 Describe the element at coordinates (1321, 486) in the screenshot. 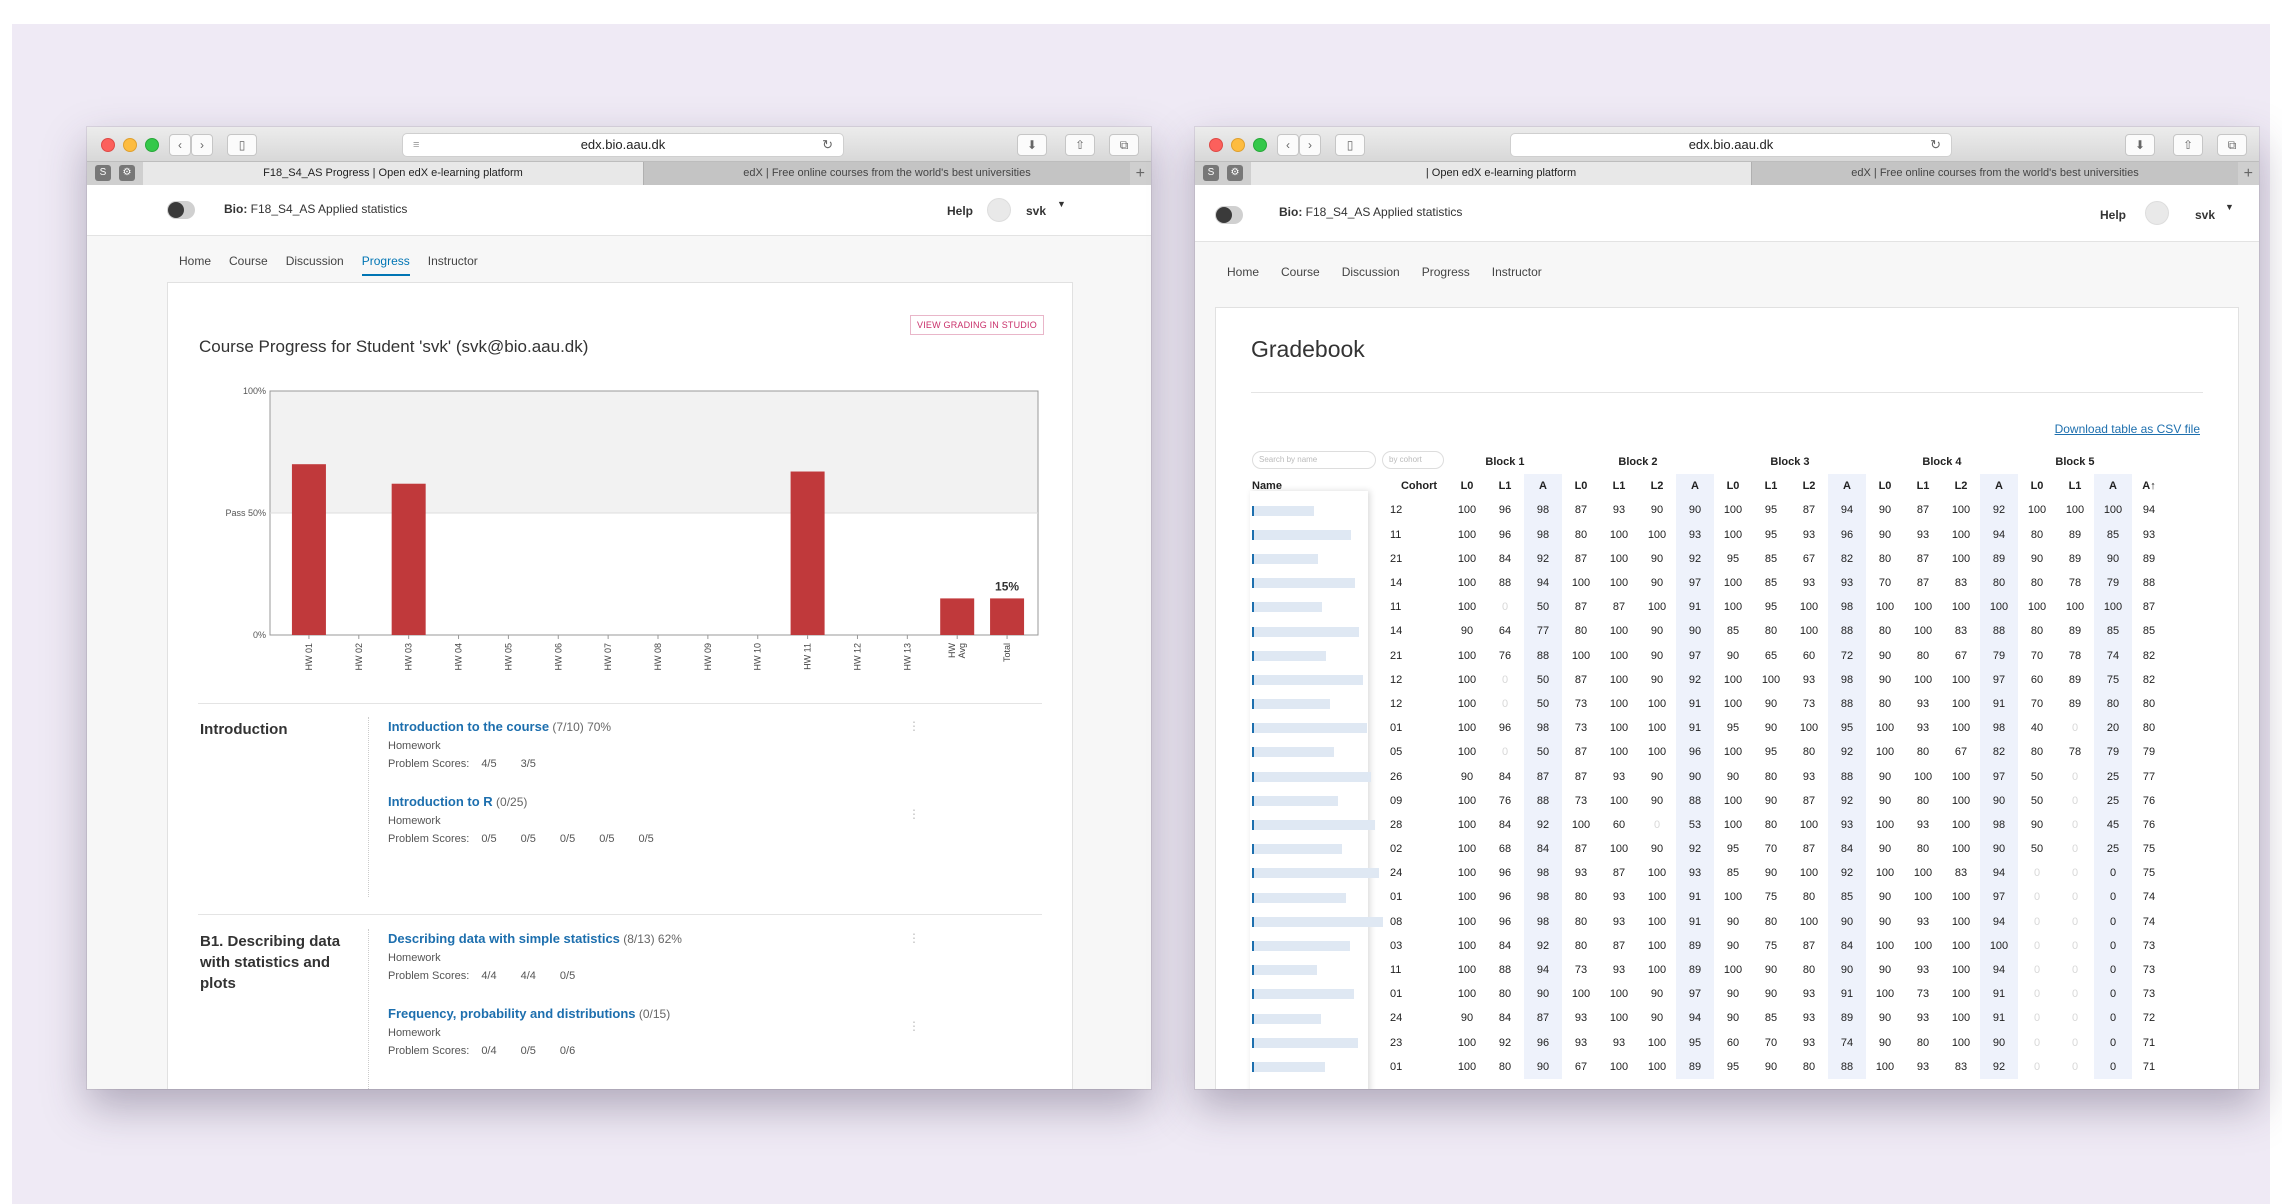

I see `column-header: Name` at that location.